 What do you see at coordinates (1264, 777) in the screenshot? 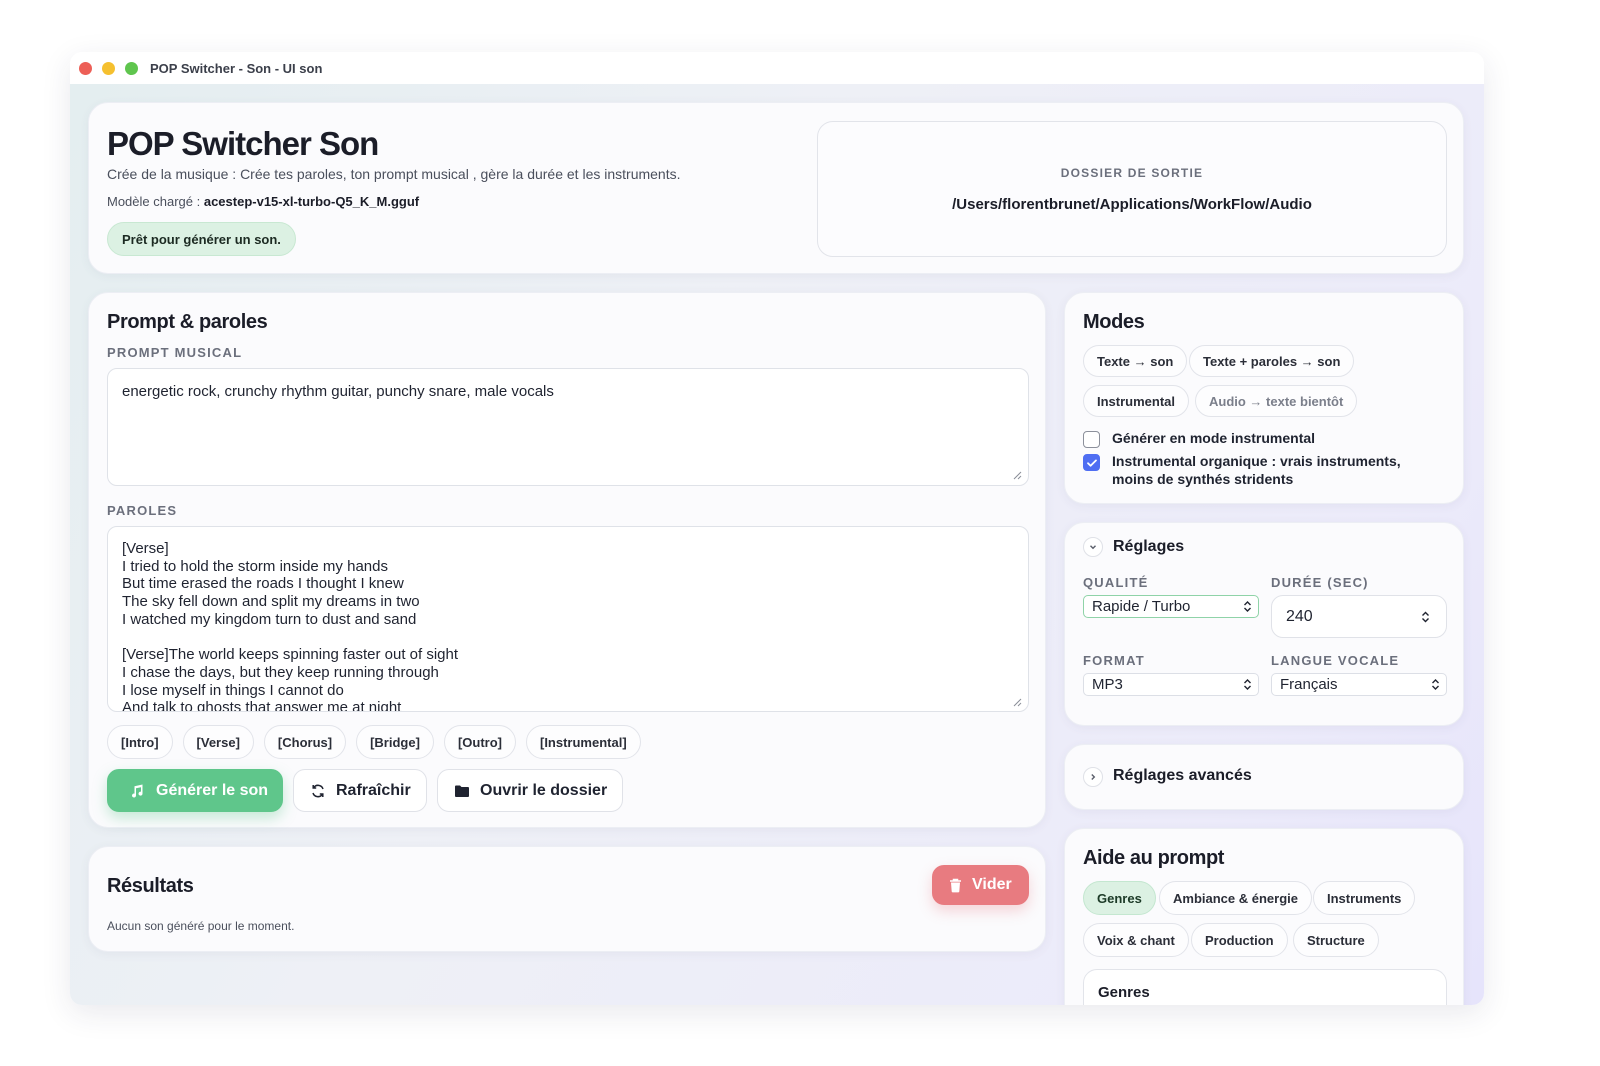
I see `advanced-settings-card: Réglages avancés` at bounding box center [1264, 777].